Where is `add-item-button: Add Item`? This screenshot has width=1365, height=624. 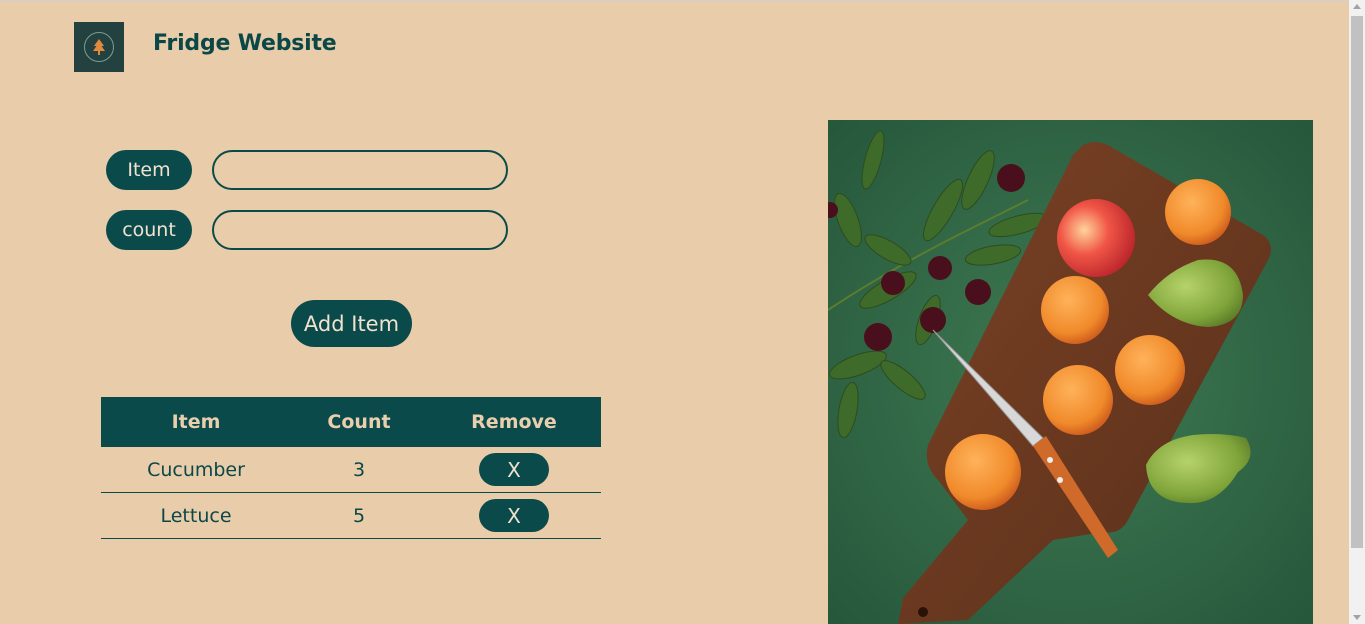 add-item-button: Add Item is located at coordinates (351, 323).